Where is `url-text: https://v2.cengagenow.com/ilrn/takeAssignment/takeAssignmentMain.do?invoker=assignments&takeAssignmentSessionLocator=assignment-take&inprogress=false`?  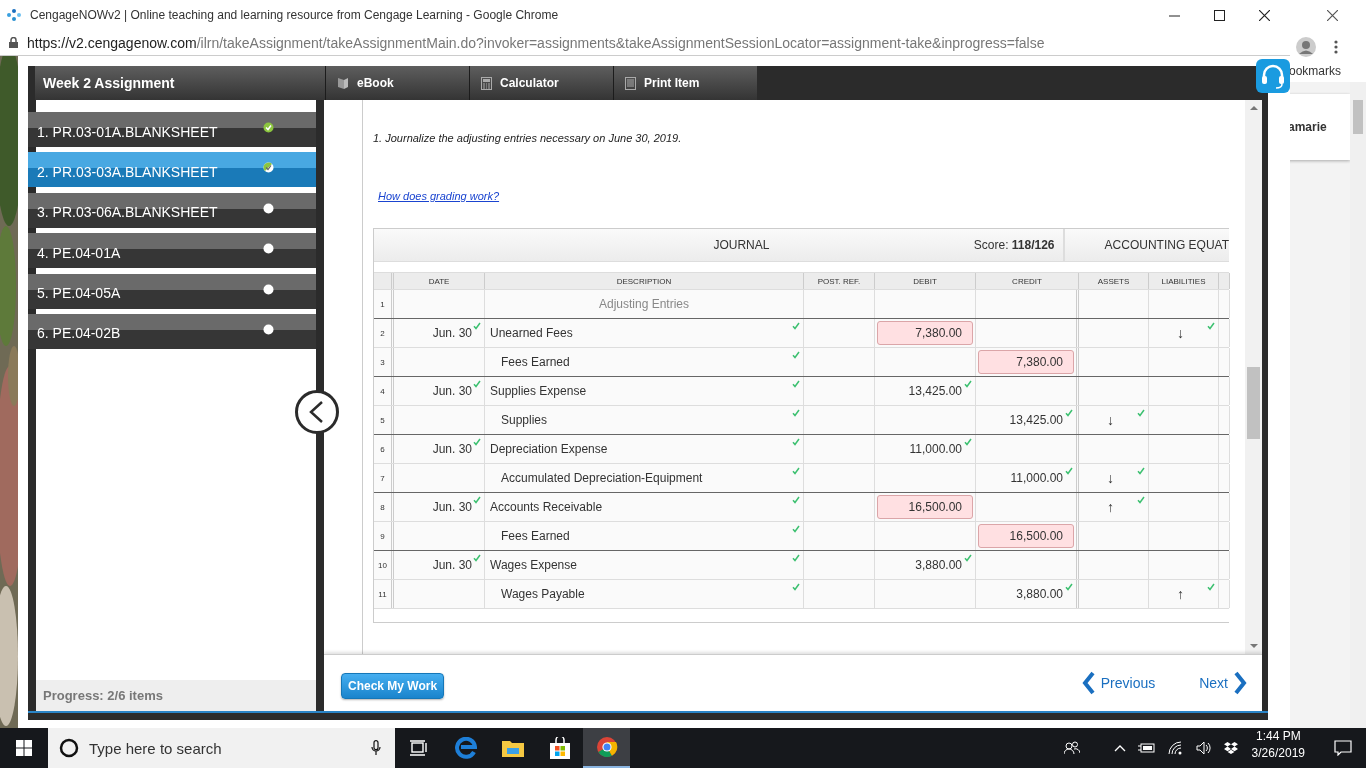
url-text: https://v2.cengagenow.com/ilrn/takeAssignment/takeAssignmentMain.do?invoker=assignments&takeAssignmentSessionLocator=assignment-take&inprogress=false is located at coordinates (536, 42).